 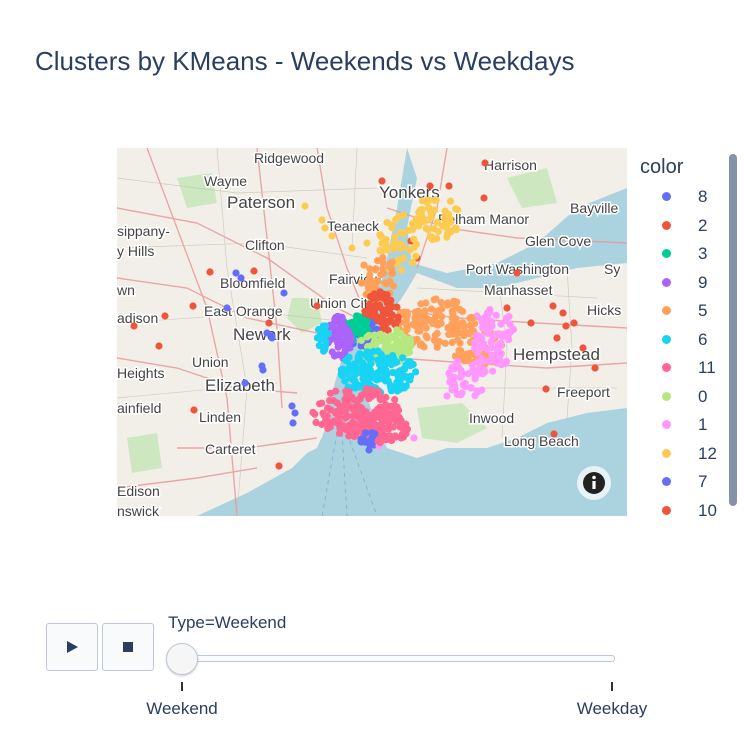 I want to click on slider-tick-label-weekday: Weekday, so click(x=612, y=709).